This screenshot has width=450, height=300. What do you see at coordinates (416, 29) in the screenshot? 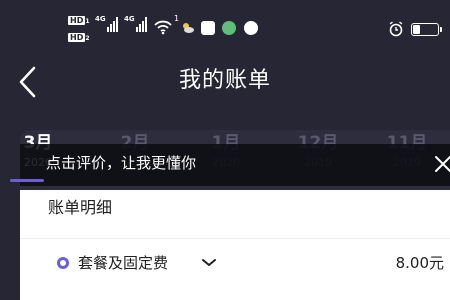
I see `battery-fill` at bounding box center [416, 29].